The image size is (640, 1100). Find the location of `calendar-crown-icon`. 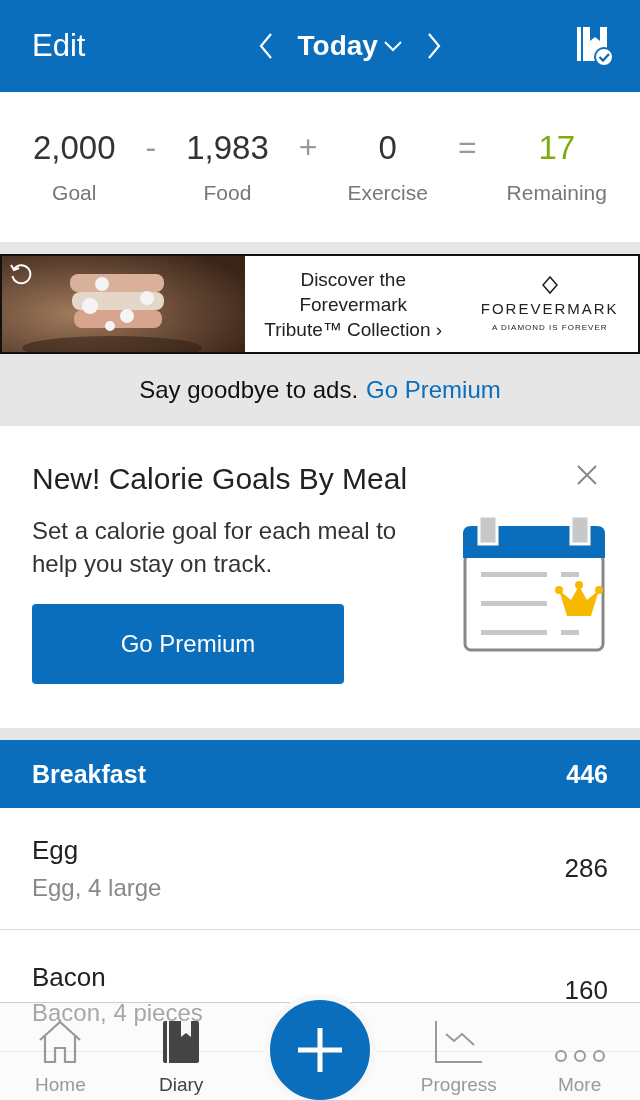

calendar-crown-icon is located at coordinates (535, 585).